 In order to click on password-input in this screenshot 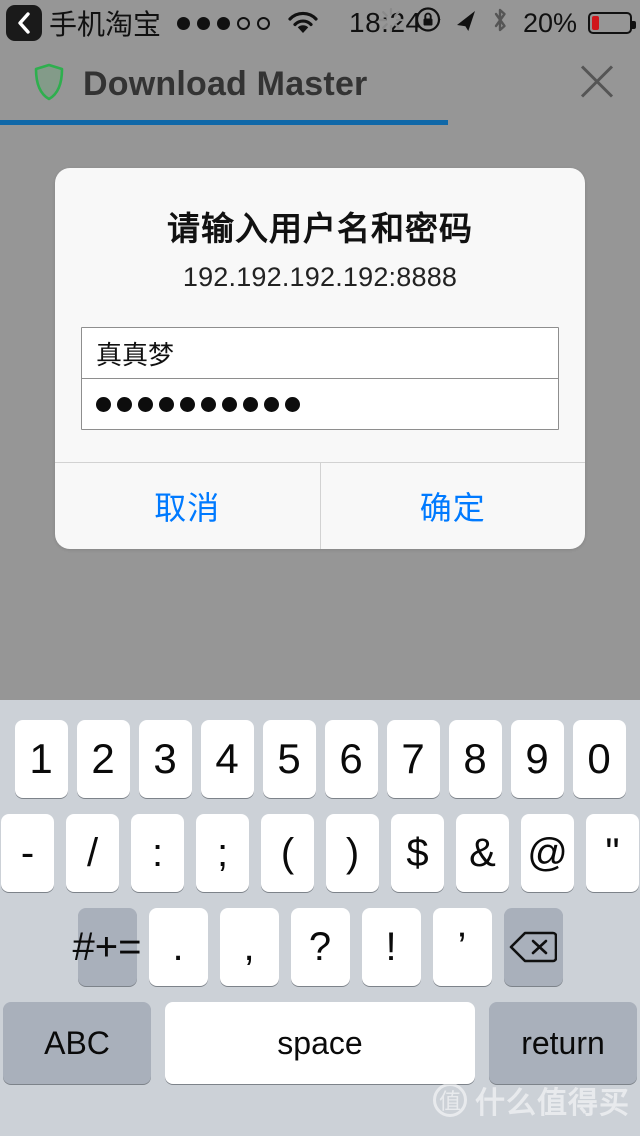, I will do `click(320, 404)`.